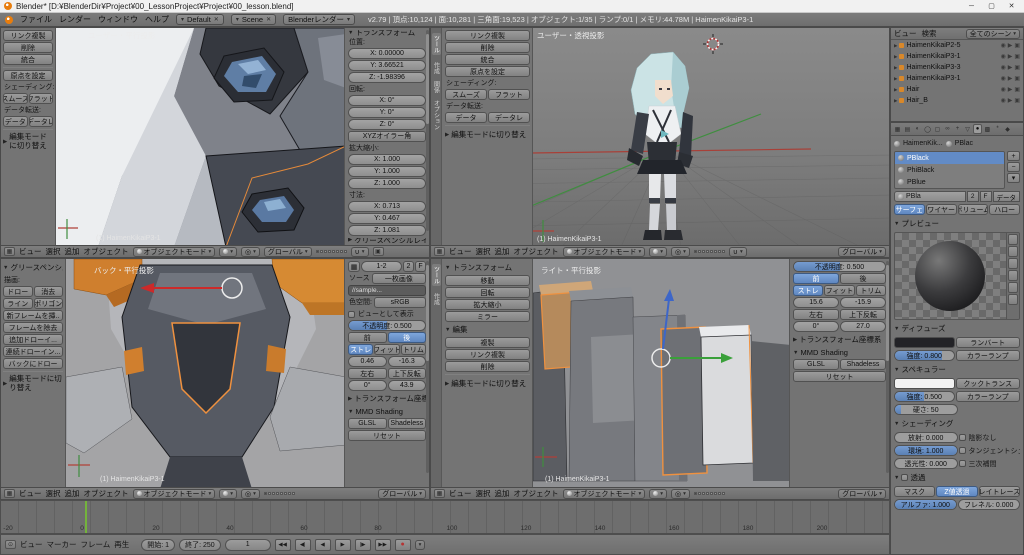  What do you see at coordinates (387, 411) in the screenshot?
I see `mmd-shading-panel: ▼ MMD Shading` at bounding box center [387, 411].